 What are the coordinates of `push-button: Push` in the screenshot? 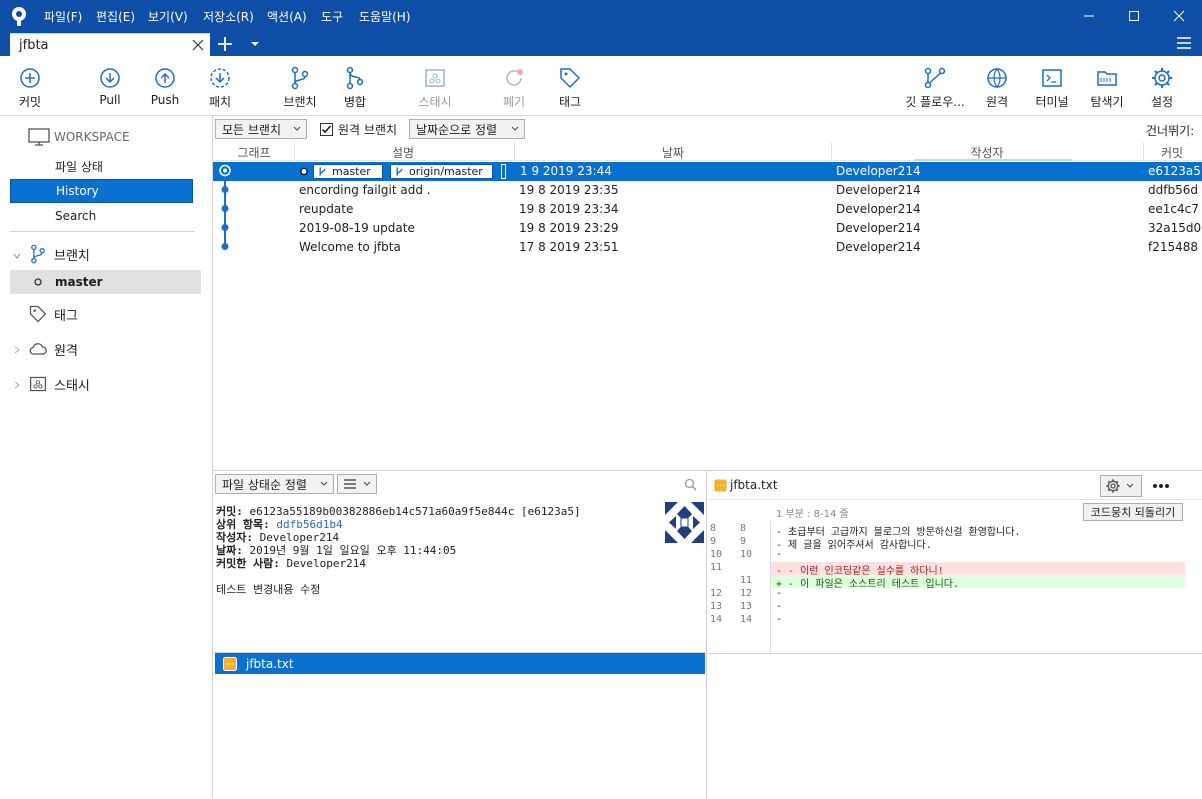 It's located at (165, 86).